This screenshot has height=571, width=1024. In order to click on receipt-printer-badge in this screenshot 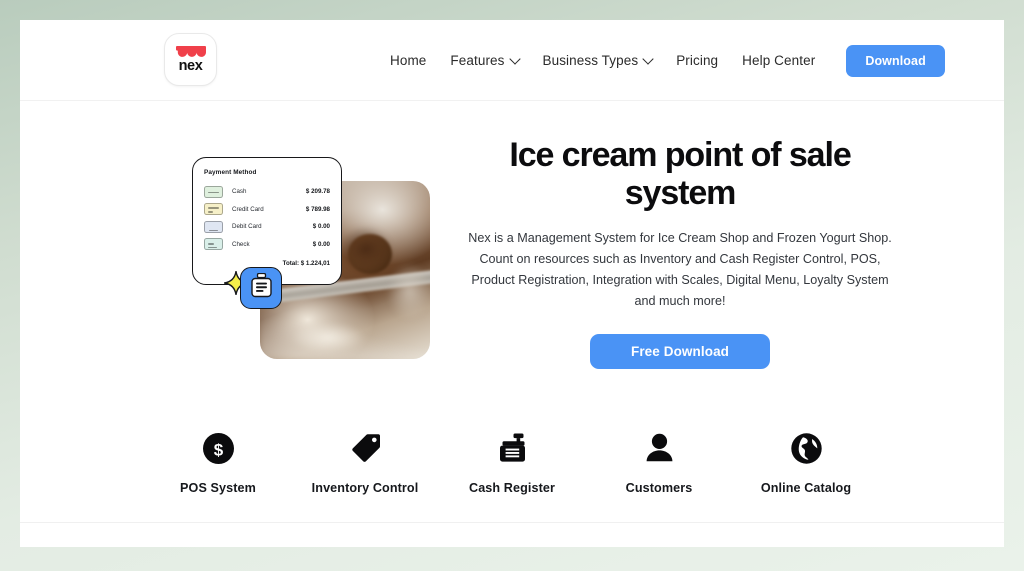, I will do `click(261, 288)`.